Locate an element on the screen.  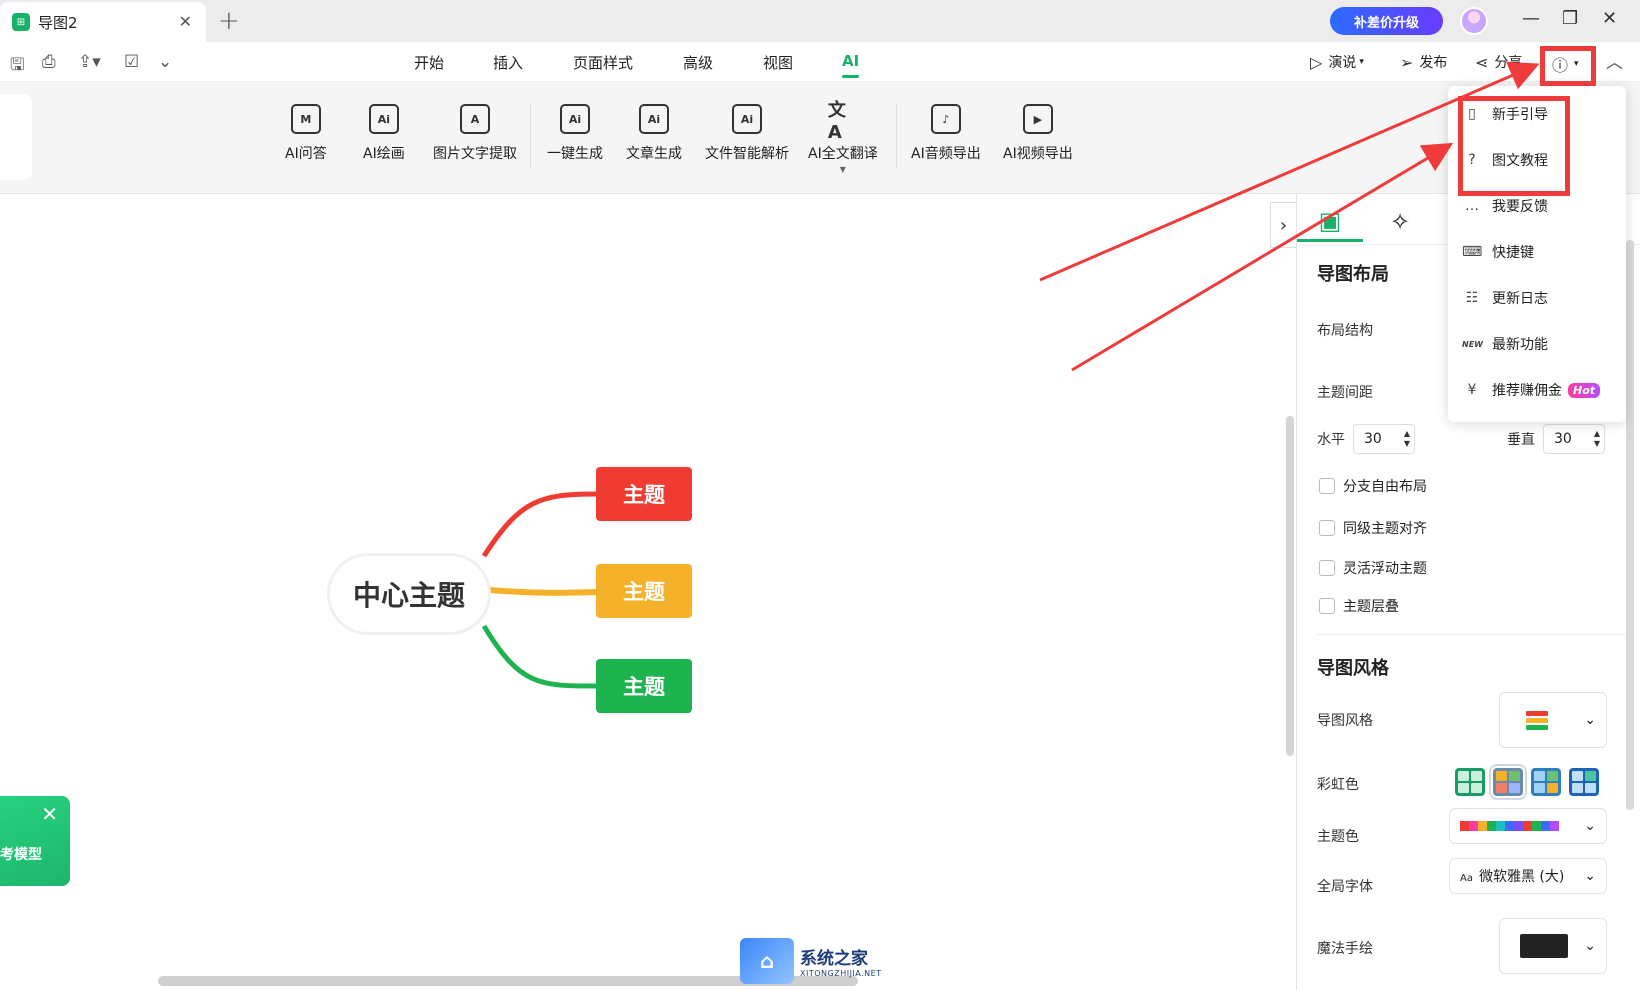
arrow-to-help is located at coordinates (1289, 171).